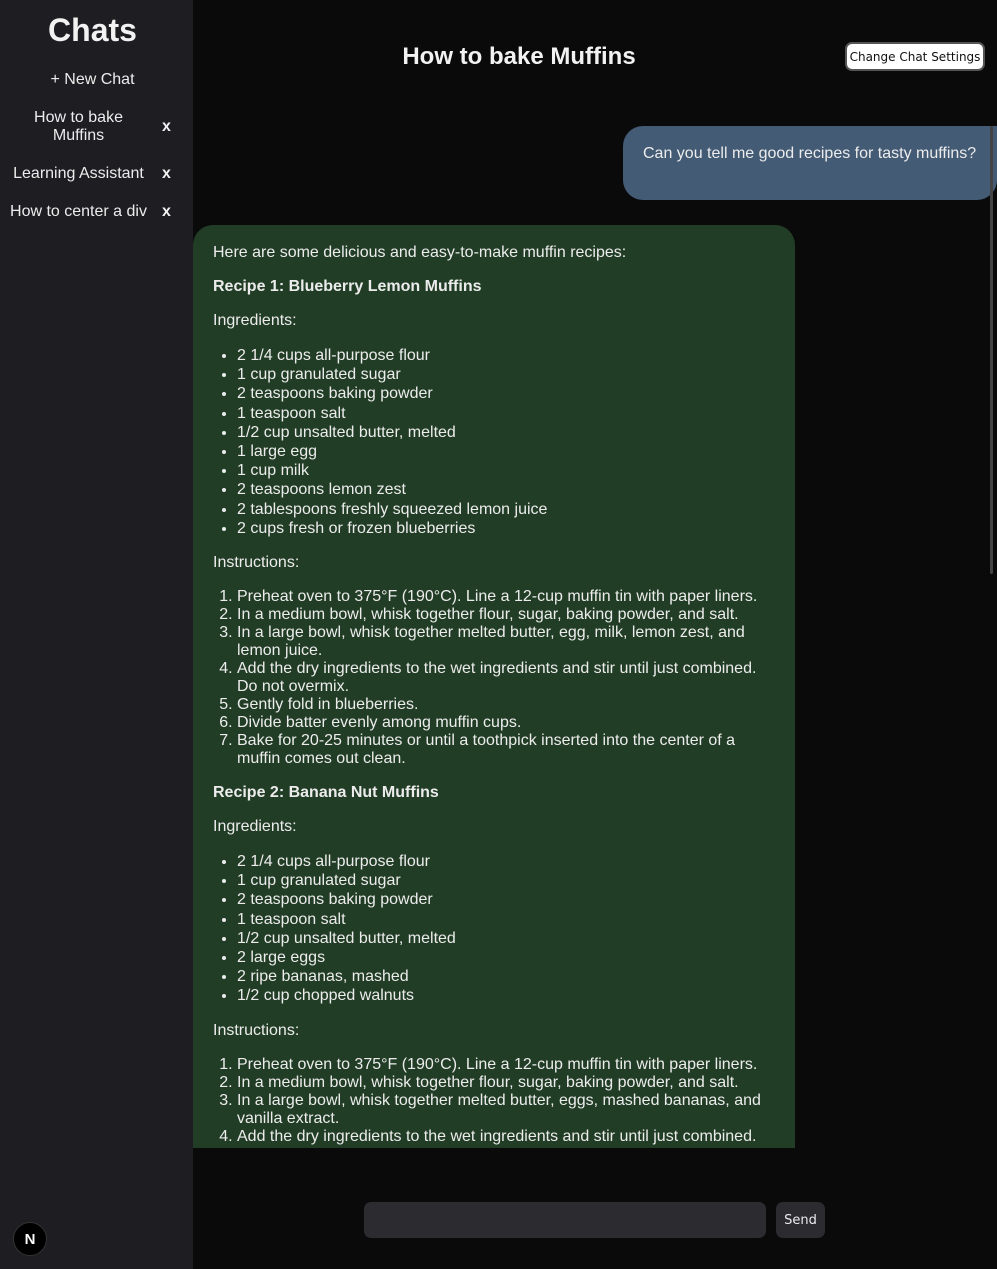 The width and height of the screenshot is (997, 1269). What do you see at coordinates (506, 528) in the screenshot?
I see `list-item: 2 cups fresh or frozen blueberries` at bounding box center [506, 528].